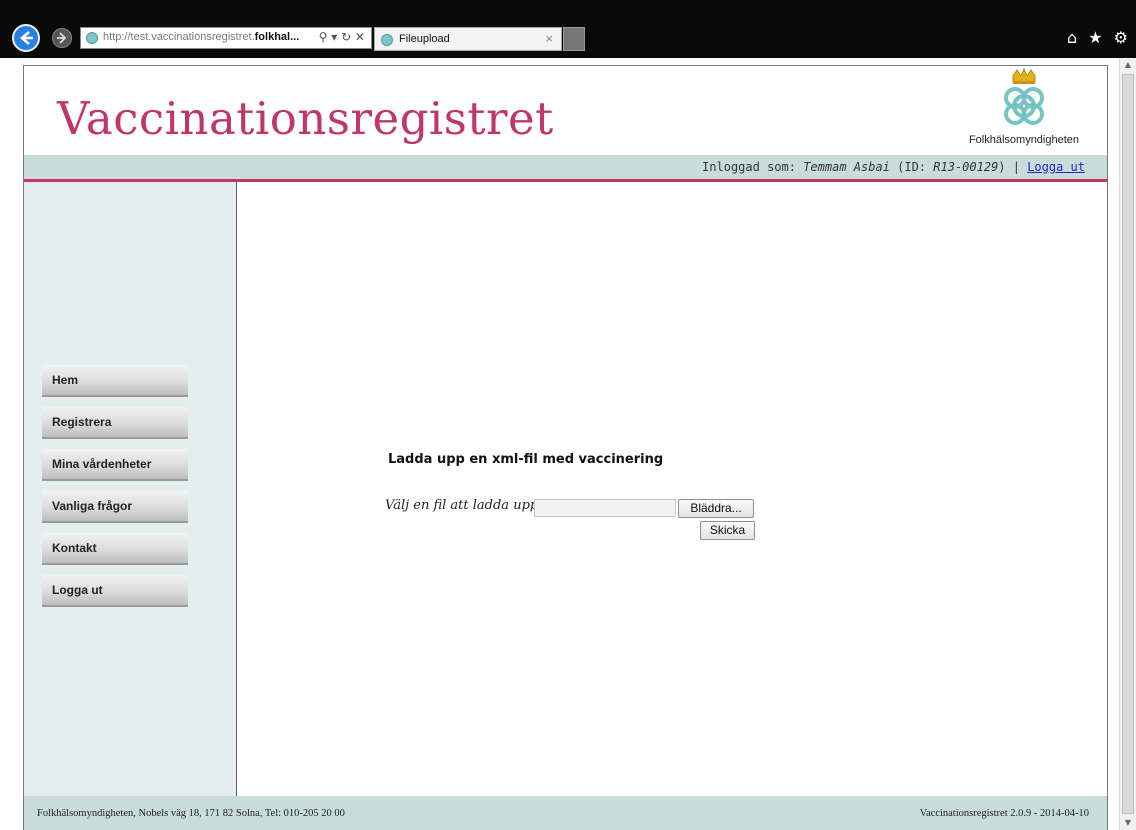 The width and height of the screenshot is (1136, 830). Describe the element at coordinates (115, 549) in the screenshot. I see `sidebar-item-kontakt: Kontakt` at that location.